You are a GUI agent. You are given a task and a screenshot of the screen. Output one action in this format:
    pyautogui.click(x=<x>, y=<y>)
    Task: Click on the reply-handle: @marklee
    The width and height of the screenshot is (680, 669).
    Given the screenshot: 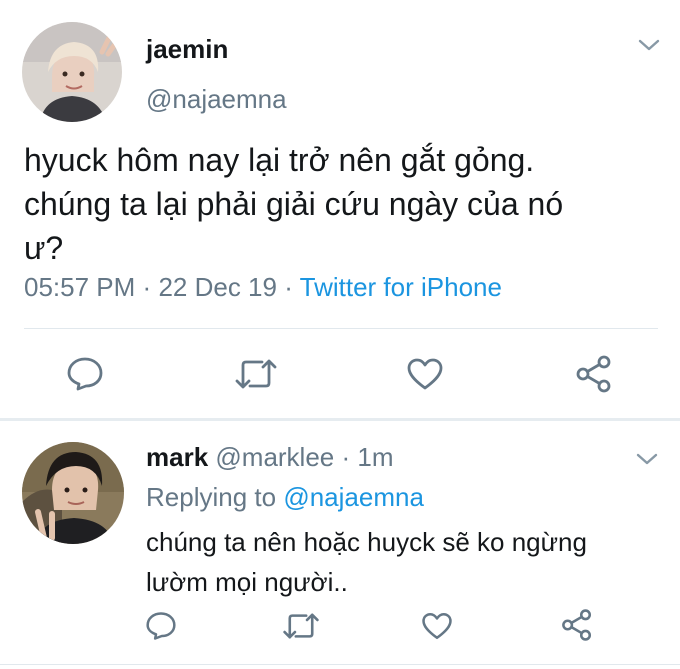 What is the action you would take?
    pyautogui.click(x=274, y=457)
    